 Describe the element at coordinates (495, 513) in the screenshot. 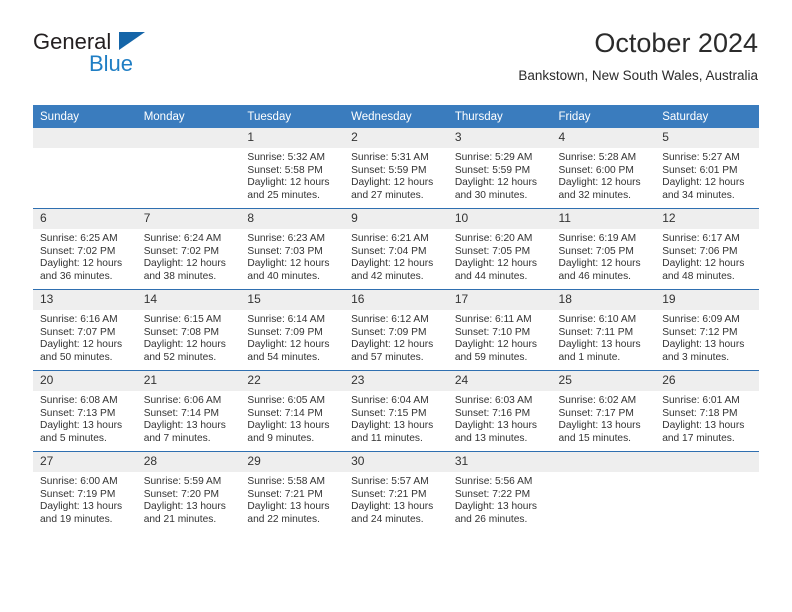

I see `daylight-text: Daylight: 13 hours and 26 minutes.` at that location.